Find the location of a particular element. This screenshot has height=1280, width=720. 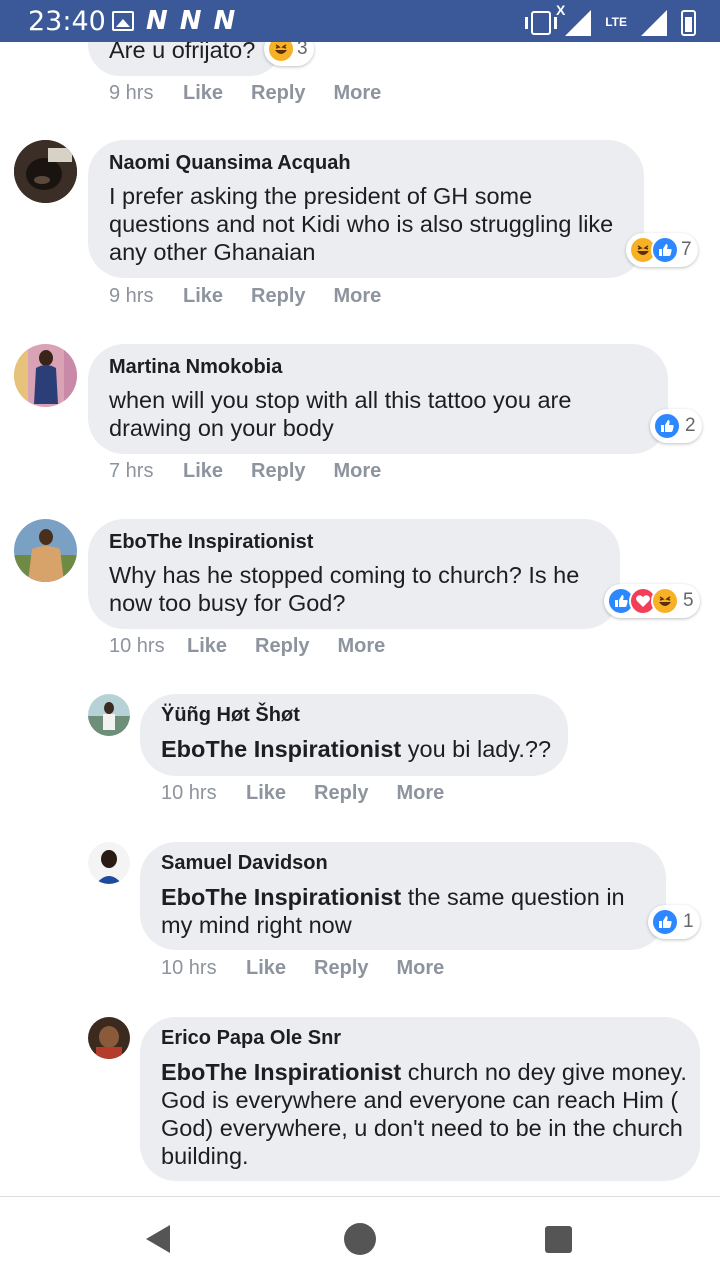

battery-icon is located at coordinates (688, 23).